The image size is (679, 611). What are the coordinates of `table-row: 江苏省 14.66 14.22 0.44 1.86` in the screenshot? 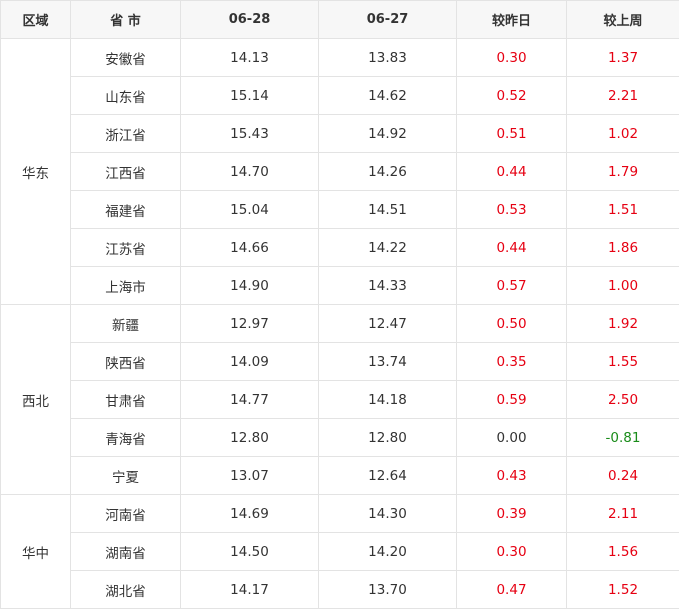 It's located at (340, 247).